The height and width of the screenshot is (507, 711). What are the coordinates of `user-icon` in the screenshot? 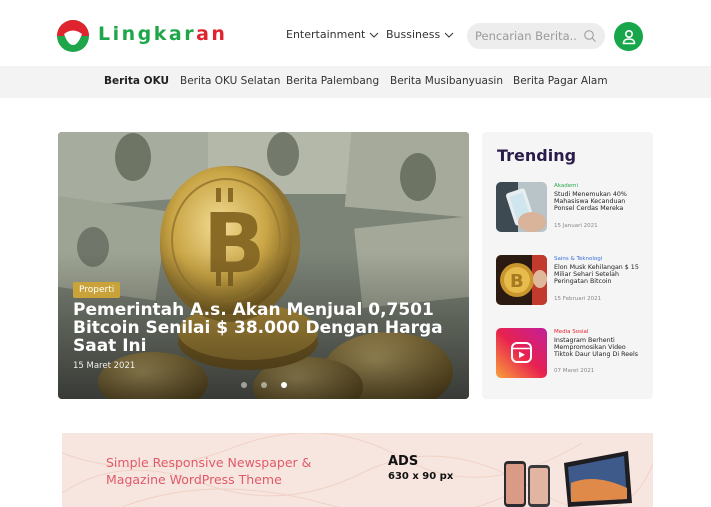 It's located at (628, 36).